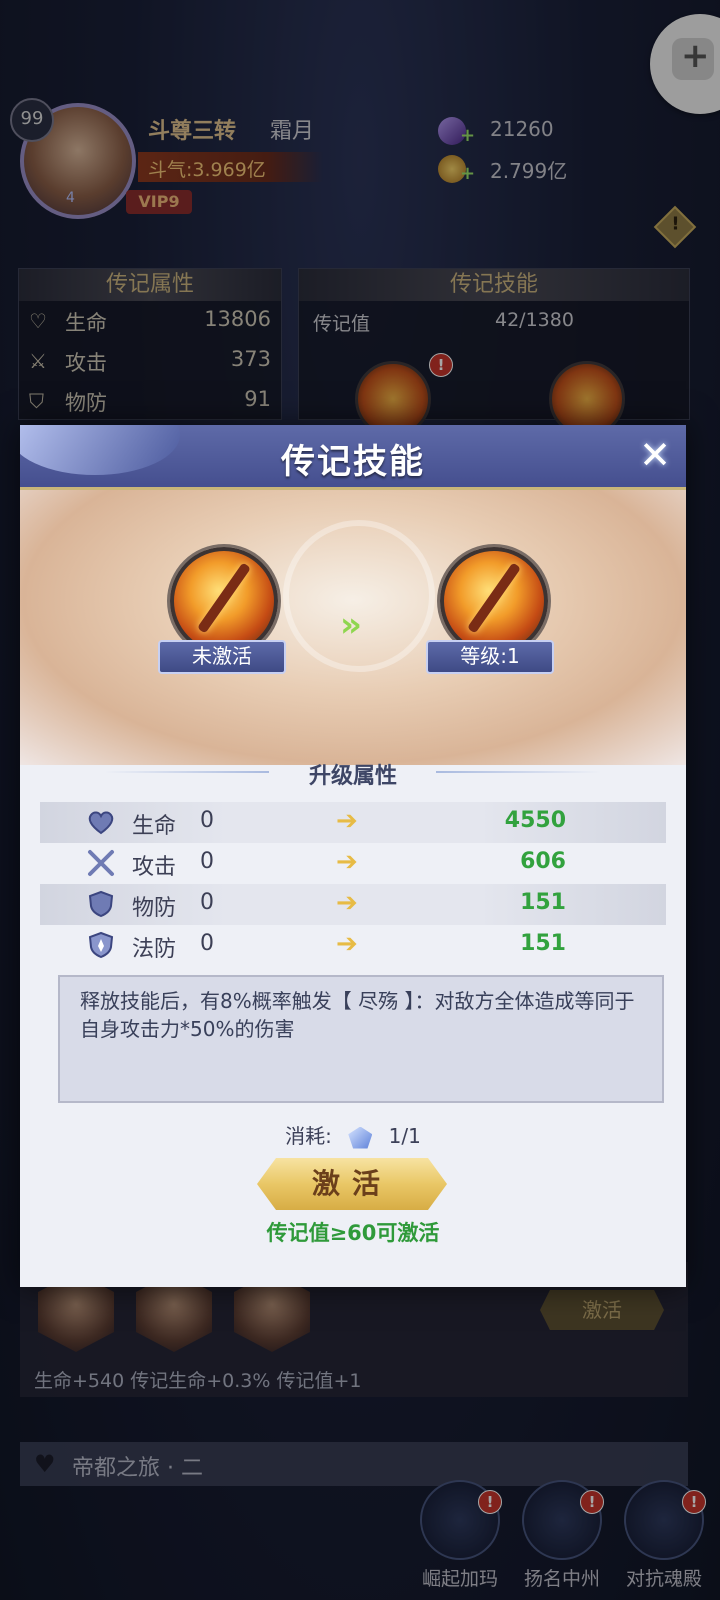 The height and width of the screenshot is (1600, 720). I want to click on skill-orb-before, so click(224, 601).